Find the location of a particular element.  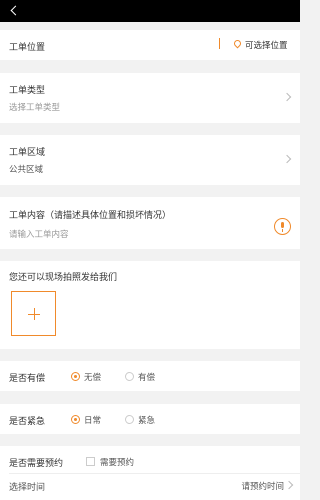

area-value: 公共区域 is located at coordinates (26, 169).